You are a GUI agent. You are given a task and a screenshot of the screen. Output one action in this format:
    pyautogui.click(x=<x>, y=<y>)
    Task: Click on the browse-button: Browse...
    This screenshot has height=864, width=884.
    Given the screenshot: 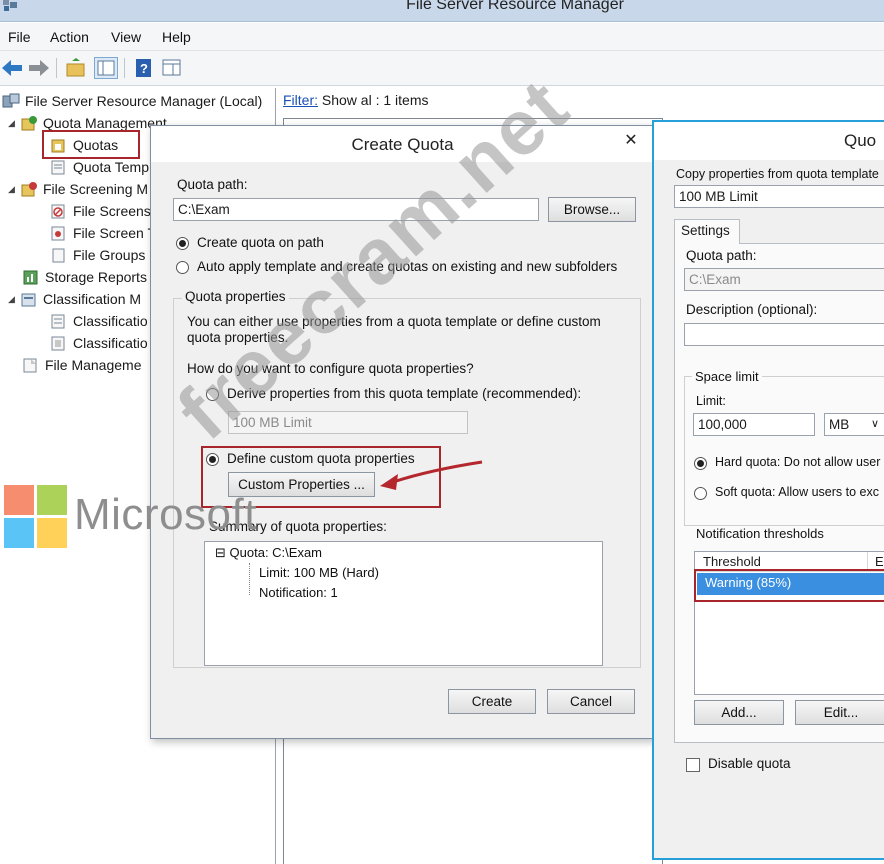 What is the action you would take?
    pyautogui.click(x=592, y=209)
    